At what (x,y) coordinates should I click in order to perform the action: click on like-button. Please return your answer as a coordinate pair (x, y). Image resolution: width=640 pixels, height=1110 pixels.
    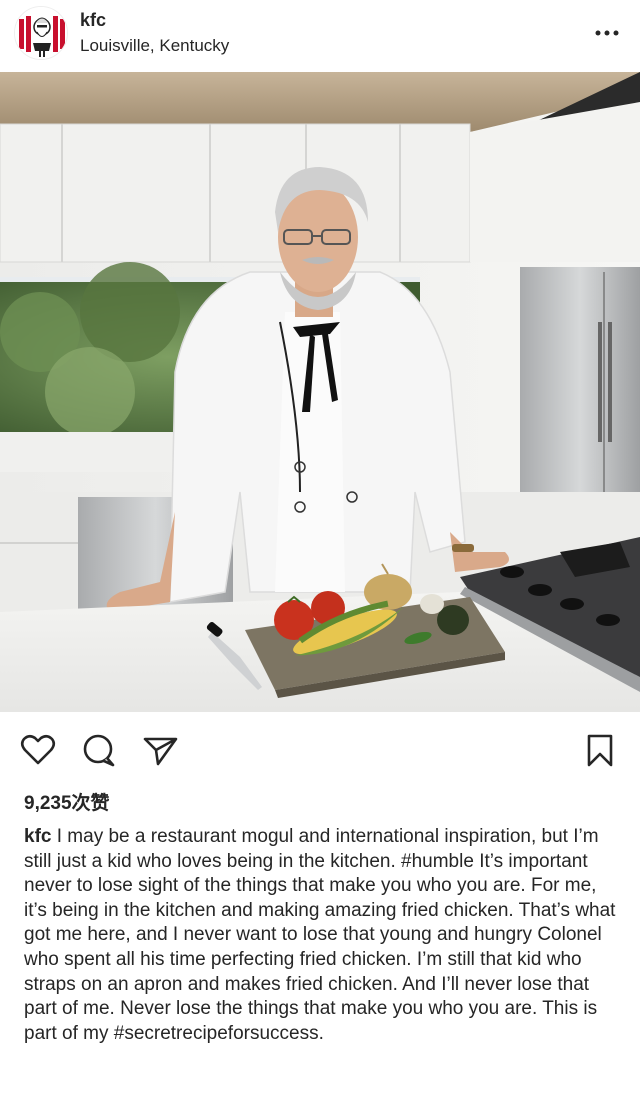
    Looking at the image, I should click on (38, 750).